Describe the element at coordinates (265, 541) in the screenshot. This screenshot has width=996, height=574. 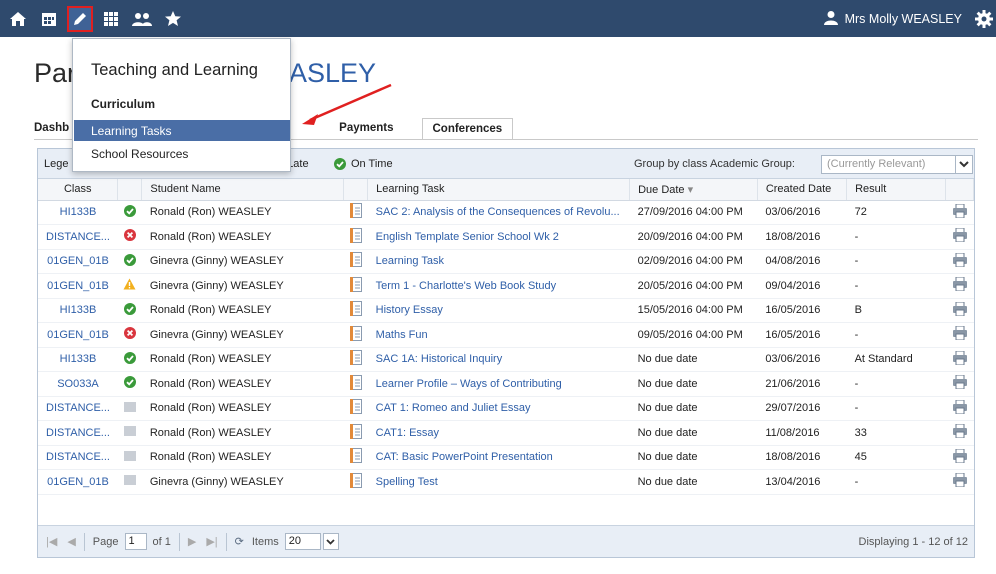
I see `items-label: Items` at that location.